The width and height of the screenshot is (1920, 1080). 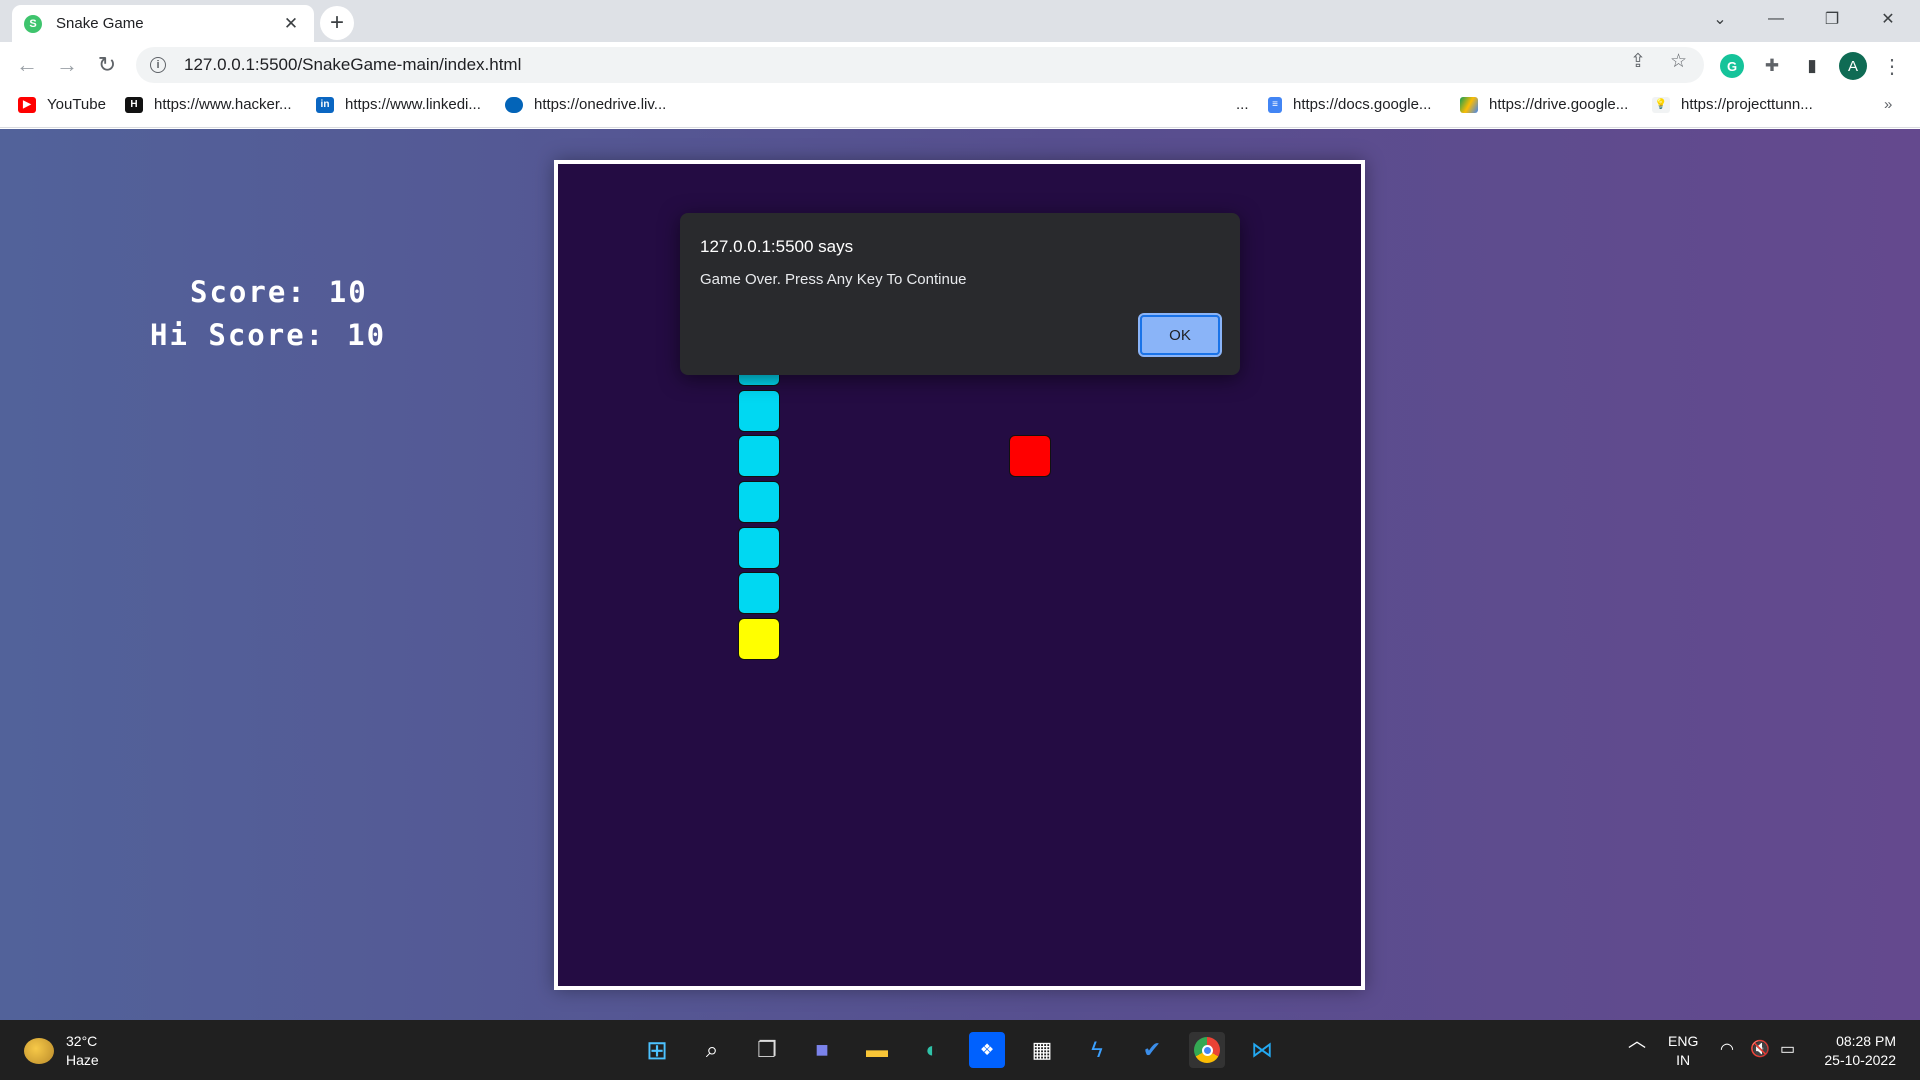 What do you see at coordinates (100, 23) in the screenshot?
I see `tab-title: Snake Game` at bounding box center [100, 23].